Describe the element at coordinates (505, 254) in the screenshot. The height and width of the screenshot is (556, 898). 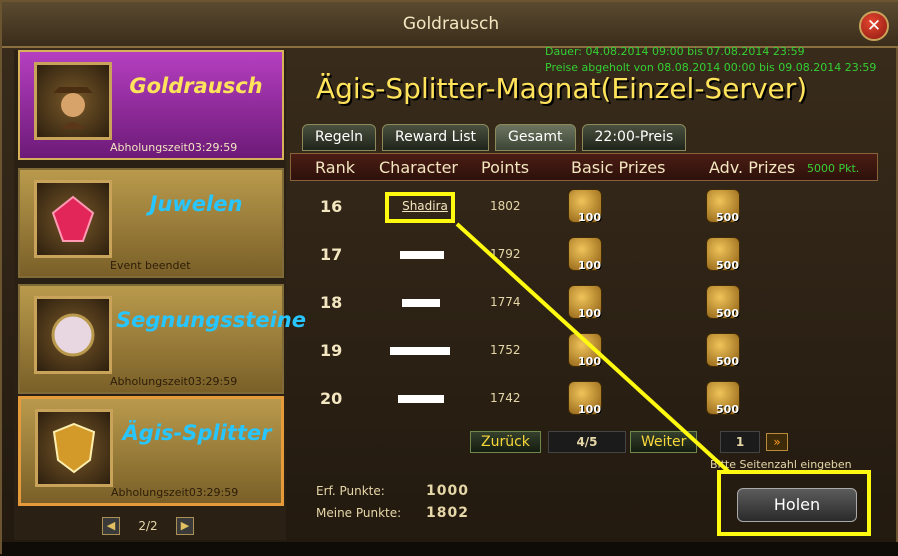
I see `row-points: 1792` at that location.